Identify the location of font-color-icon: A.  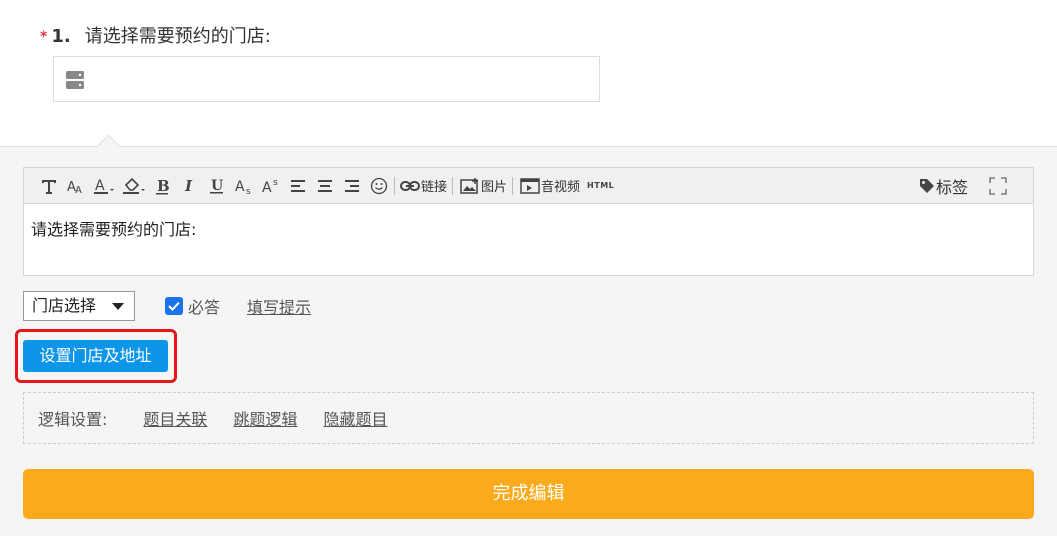
(104, 186).